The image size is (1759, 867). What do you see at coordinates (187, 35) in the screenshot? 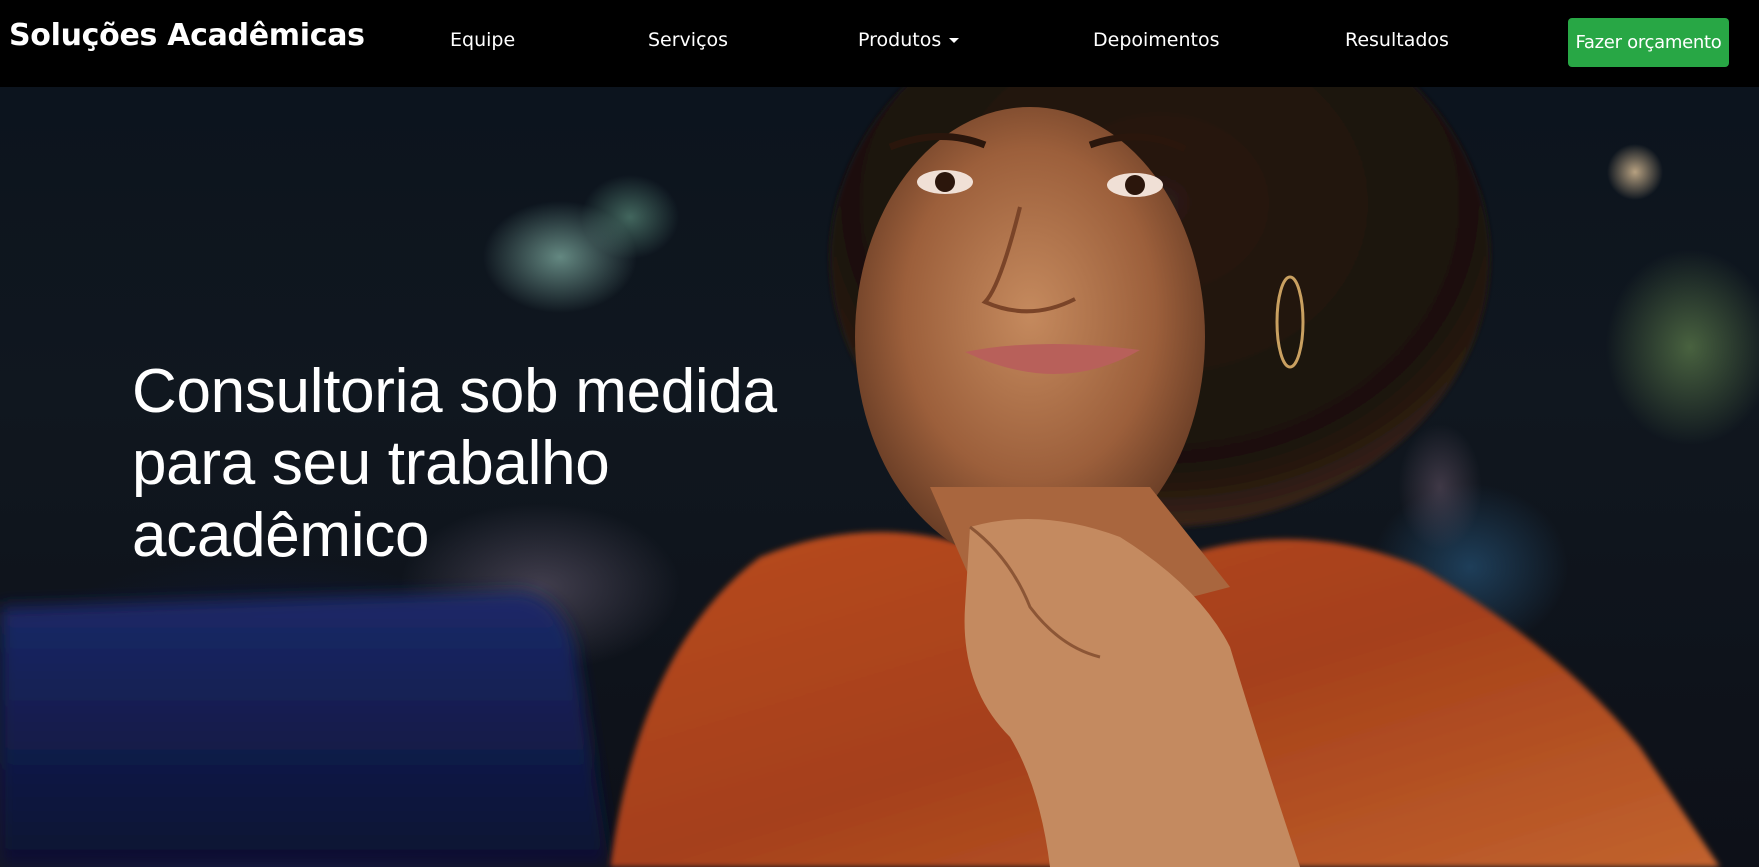
I see `brand-logo-link: Soluções Acadêmicas` at bounding box center [187, 35].